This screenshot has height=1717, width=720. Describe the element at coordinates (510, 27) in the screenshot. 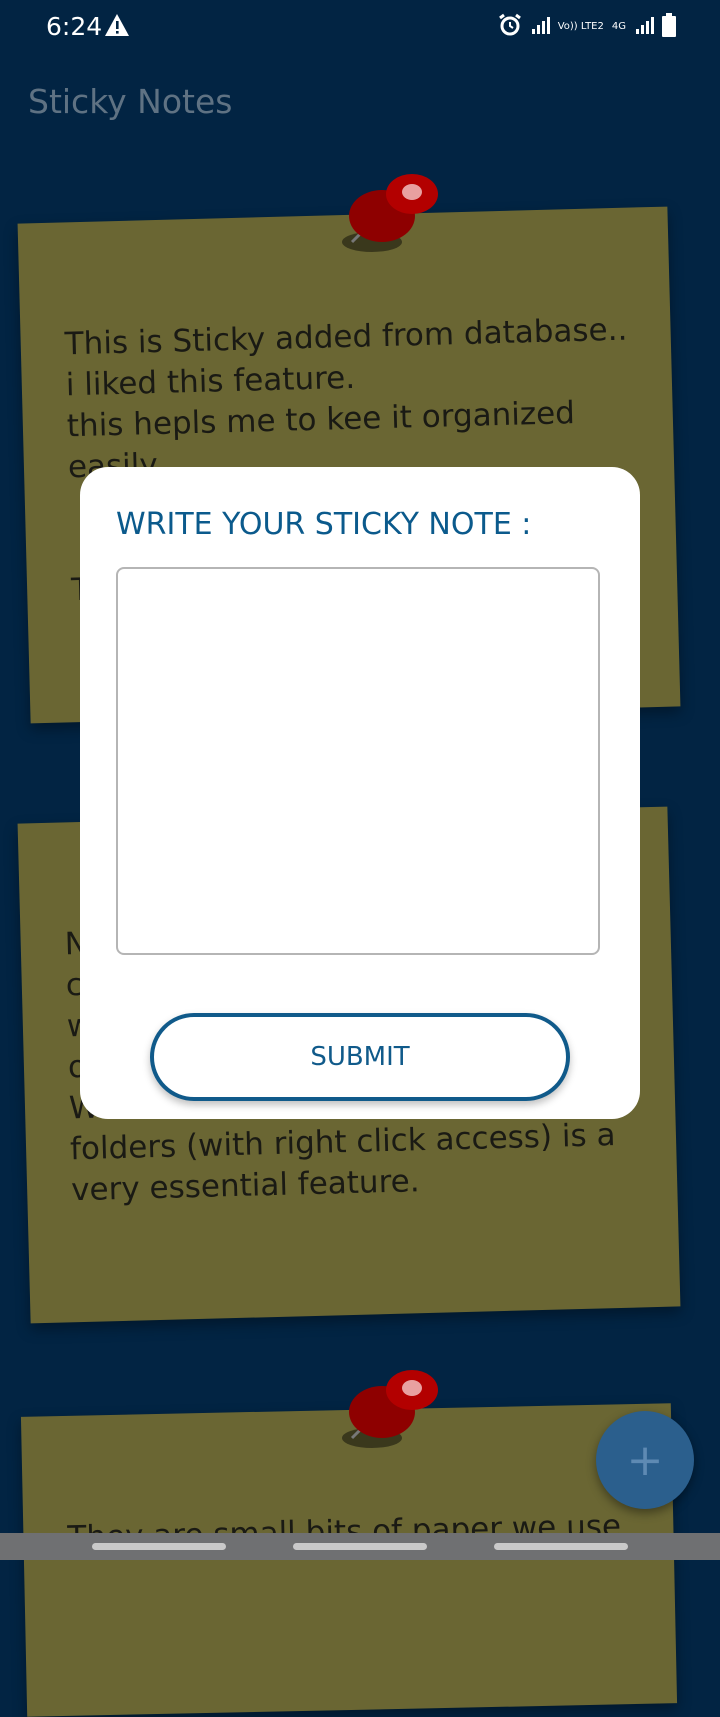

I see `alarm-icon` at that location.